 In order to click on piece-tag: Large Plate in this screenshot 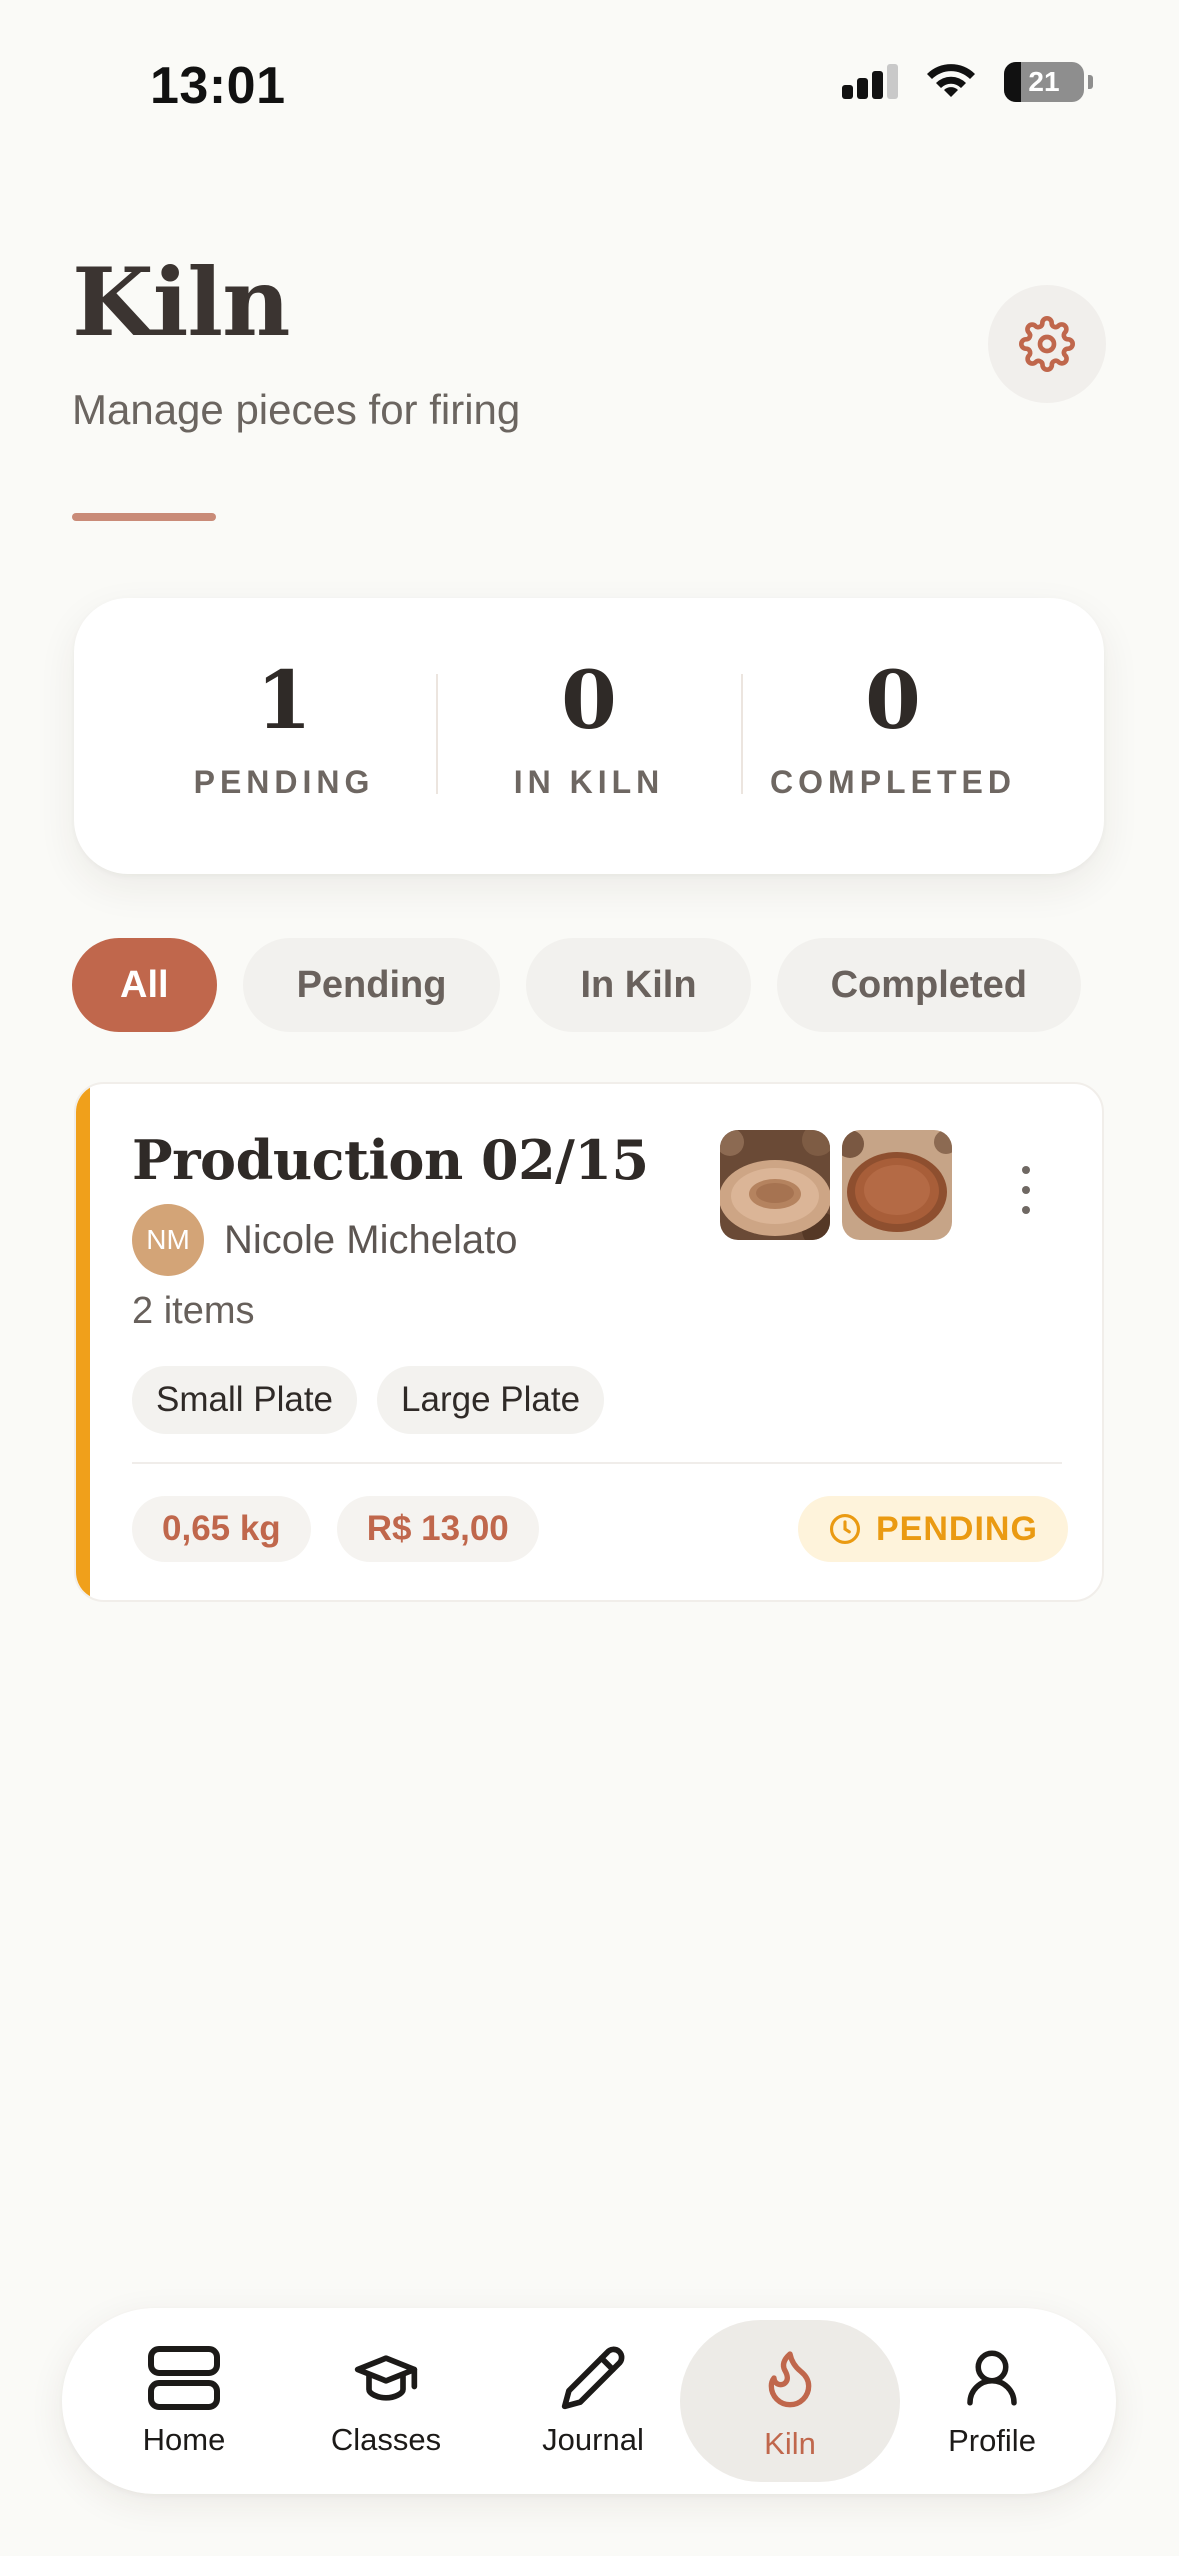, I will do `click(491, 1400)`.